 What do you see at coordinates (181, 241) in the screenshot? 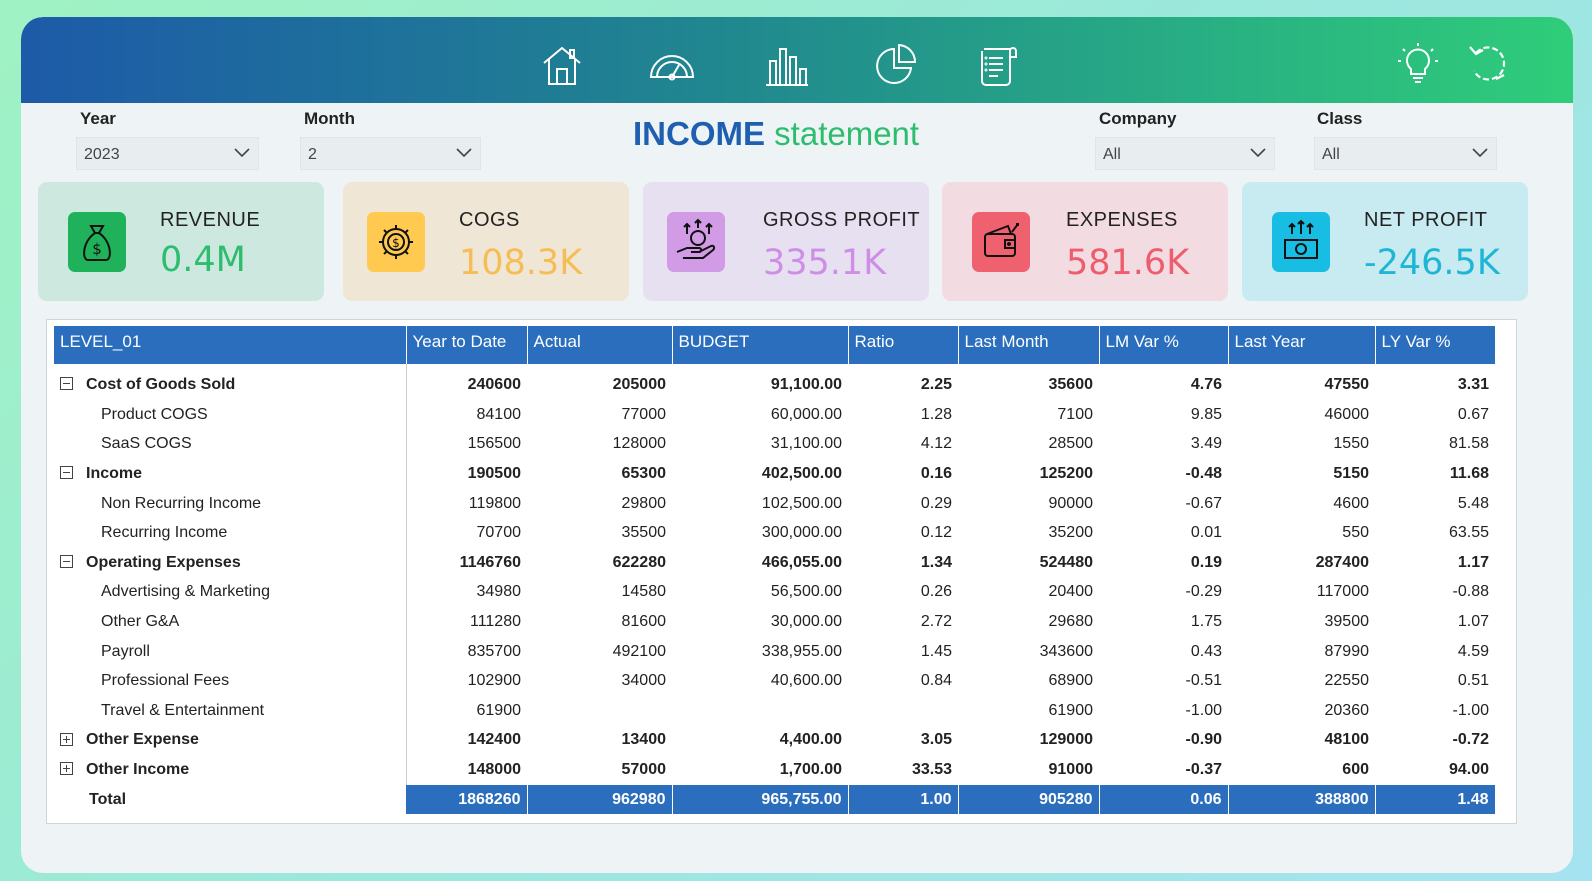
I see `kpi-card-revenue: $ REVENUE 0.4M` at bounding box center [181, 241].